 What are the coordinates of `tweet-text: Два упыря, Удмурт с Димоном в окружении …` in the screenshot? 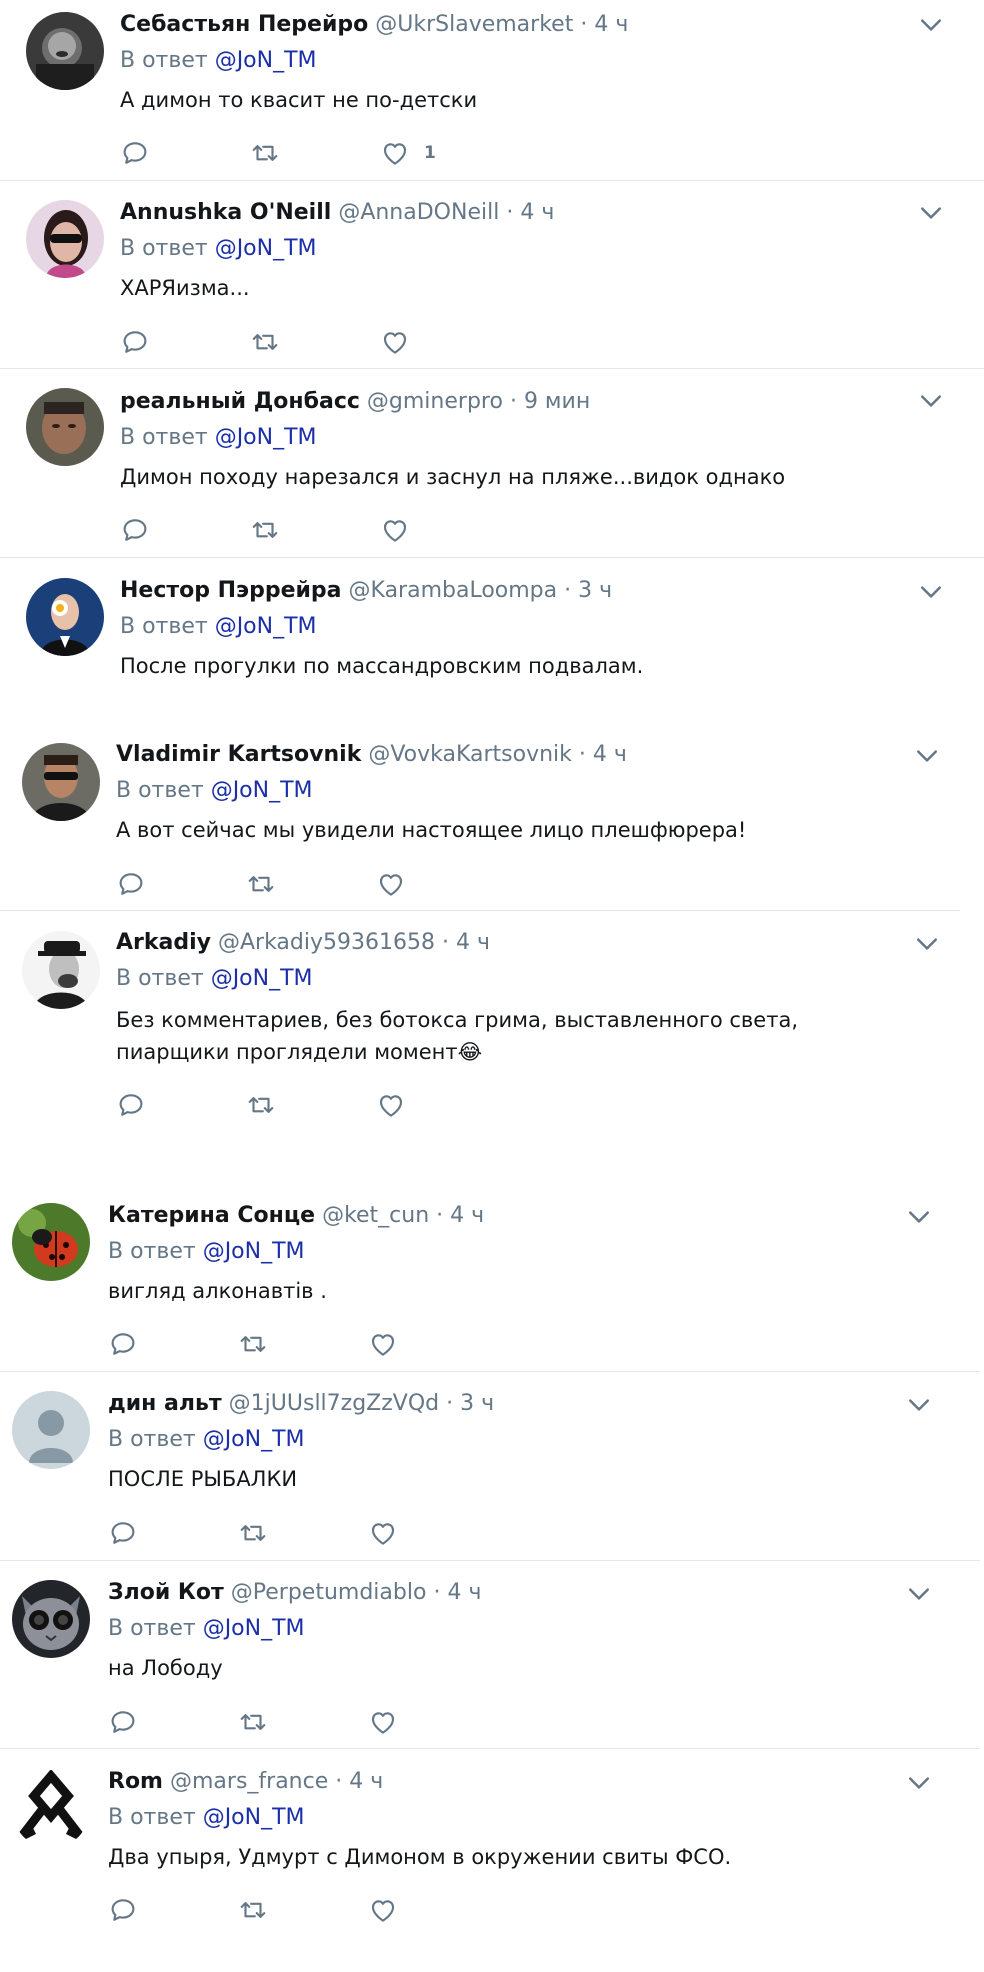 It's located at (420, 1857).